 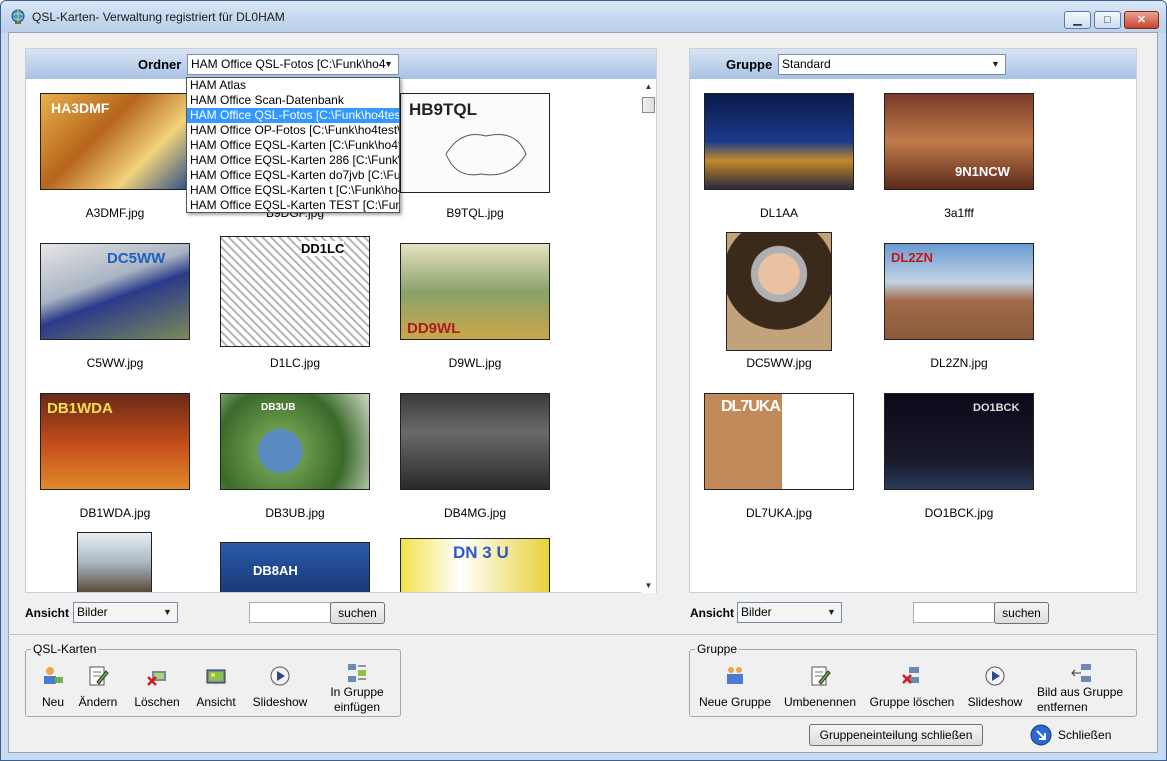 What do you see at coordinates (295, 291) in the screenshot?
I see `qsl-card-thumbnail: DD1LC` at bounding box center [295, 291].